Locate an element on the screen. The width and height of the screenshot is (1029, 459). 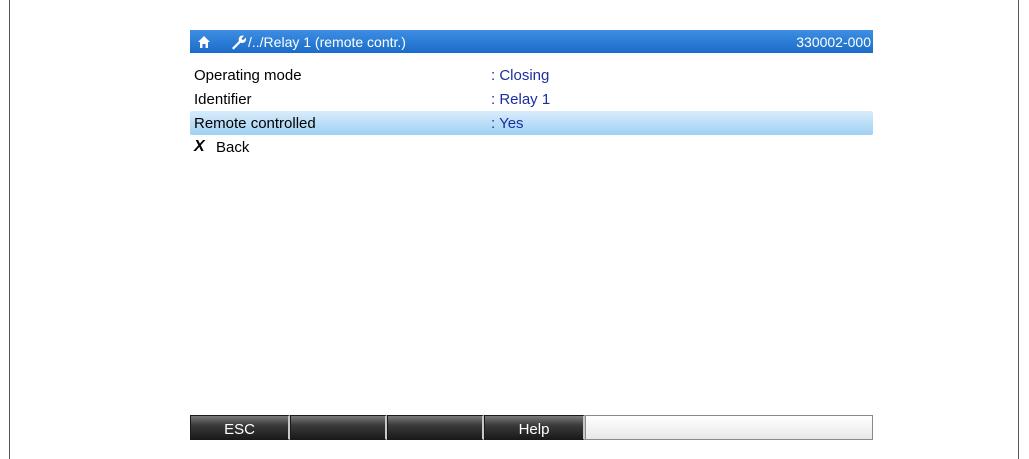
home-icon is located at coordinates (204, 42).